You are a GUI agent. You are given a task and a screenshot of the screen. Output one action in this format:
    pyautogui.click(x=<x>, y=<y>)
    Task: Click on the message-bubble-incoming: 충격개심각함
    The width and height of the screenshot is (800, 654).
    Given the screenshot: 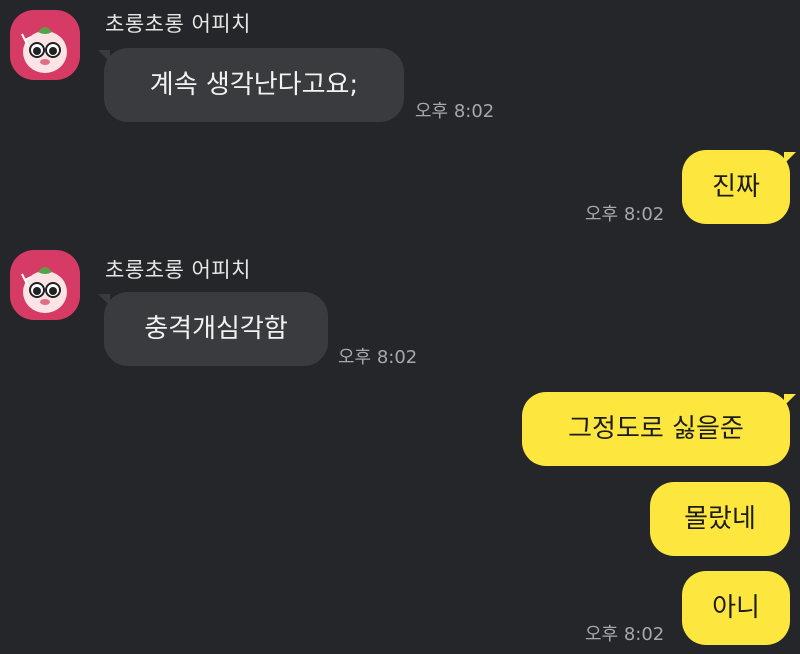 What is the action you would take?
    pyautogui.click(x=216, y=329)
    